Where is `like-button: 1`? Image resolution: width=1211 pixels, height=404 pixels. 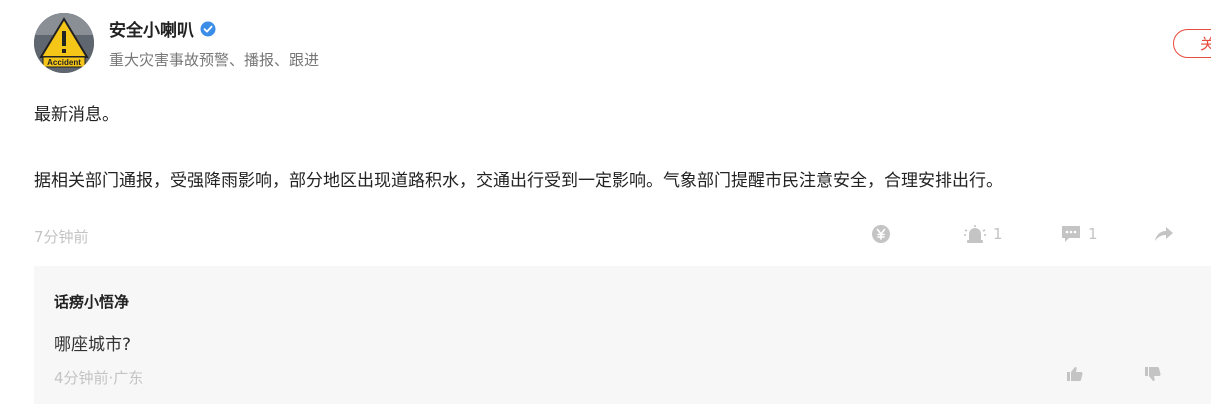
like-button: 1 is located at coordinates (983, 234).